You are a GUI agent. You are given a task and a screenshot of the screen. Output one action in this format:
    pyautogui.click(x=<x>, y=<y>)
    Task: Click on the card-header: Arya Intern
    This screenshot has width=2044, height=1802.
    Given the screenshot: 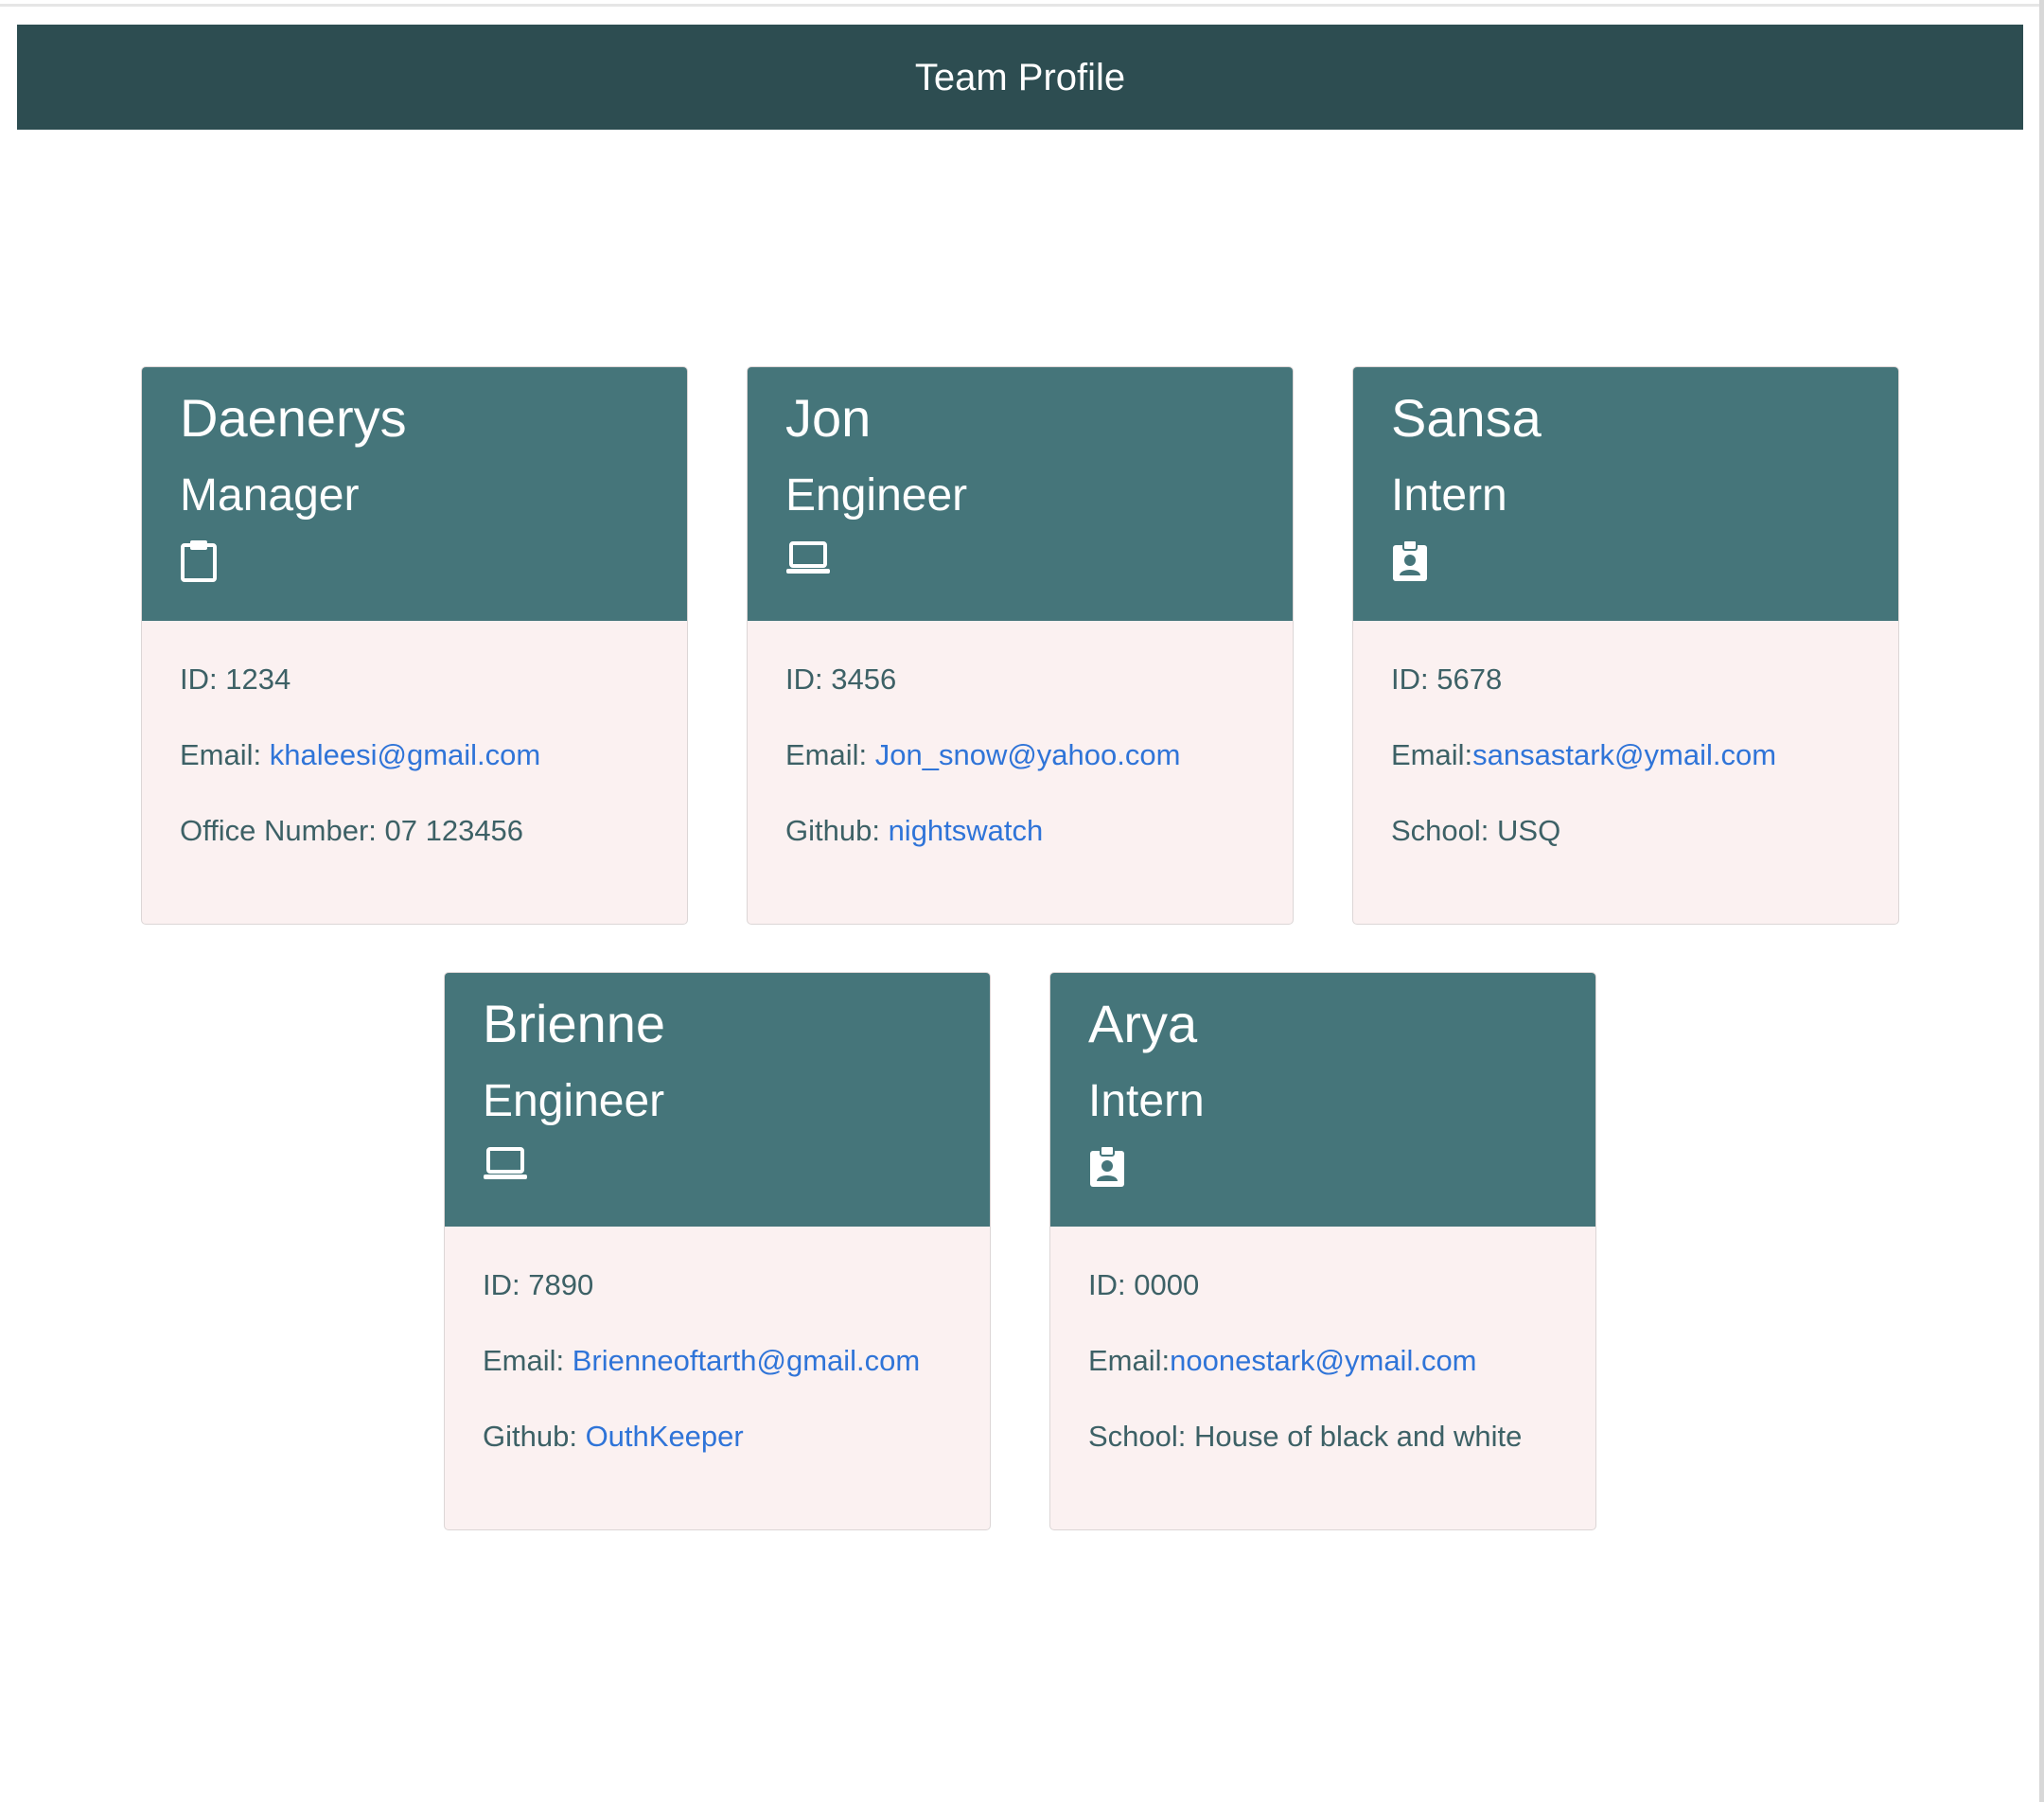 What is the action you would take?
    pyautogui.click(x=1322, y=1100)
    